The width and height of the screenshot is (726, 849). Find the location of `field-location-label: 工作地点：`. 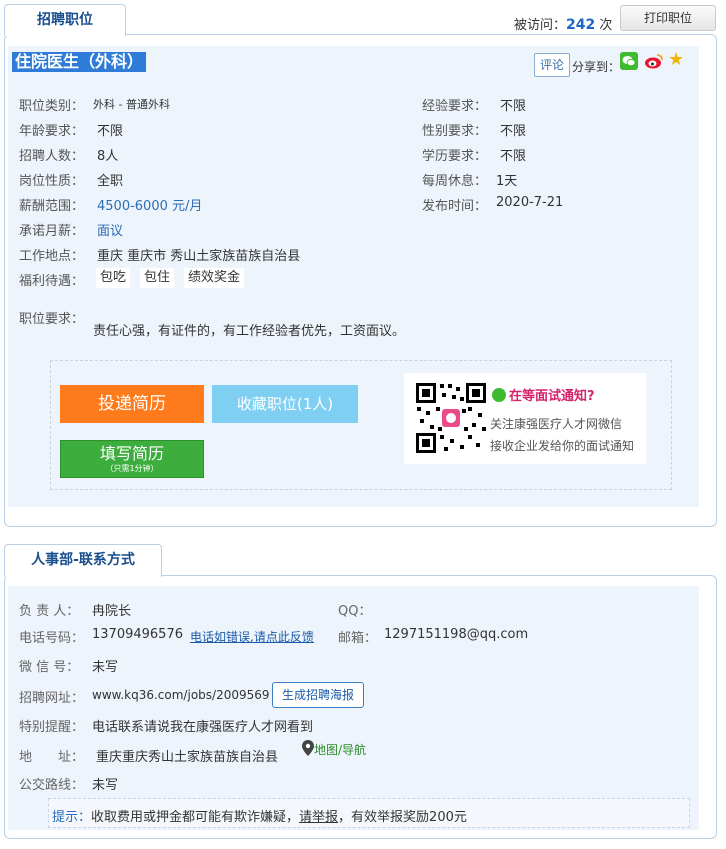

field-location-label: 工作地点： is located at coordinates (52, 256).